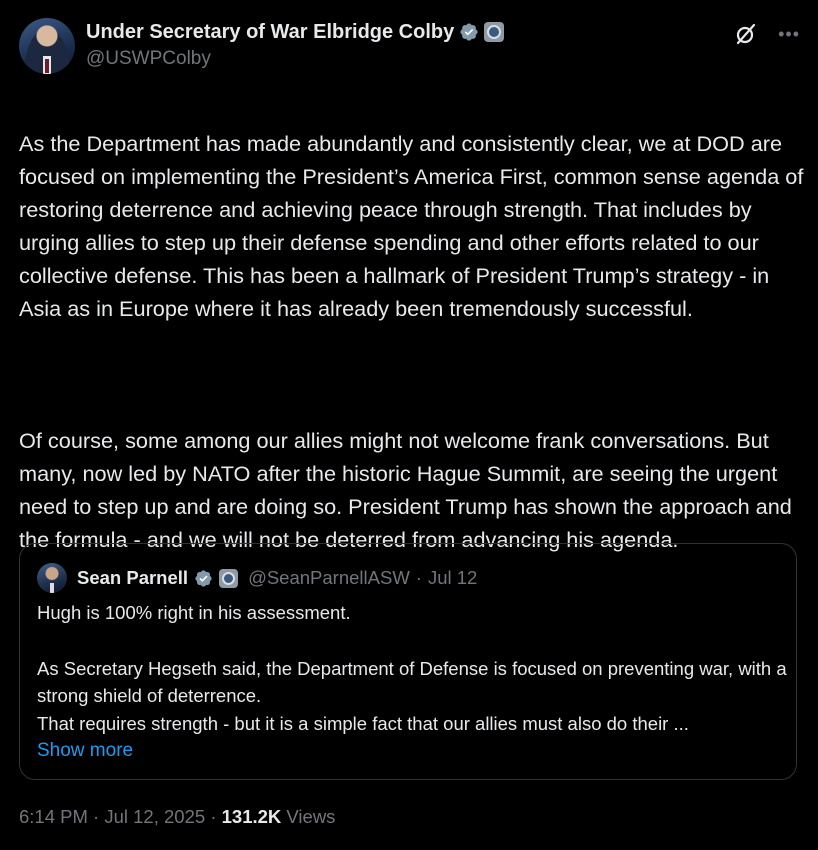  Describe the element at coordinates (452, 577) in the screenshot. I see `quoted-post-date: Jul 12` at that location.